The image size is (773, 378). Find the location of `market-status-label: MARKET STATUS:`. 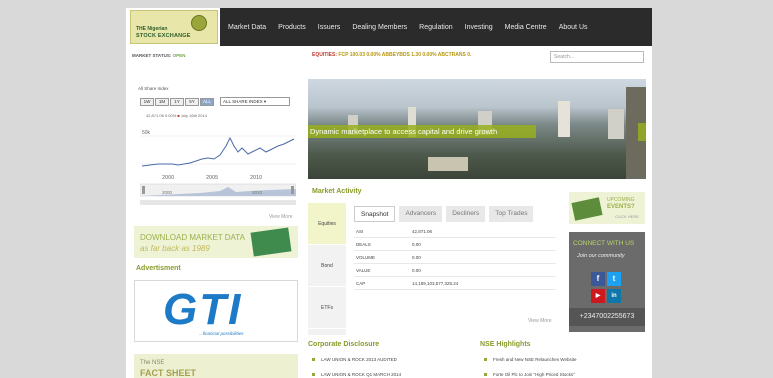

market-status-label: MARKET STATUS: is located at coordinates (152, 55).